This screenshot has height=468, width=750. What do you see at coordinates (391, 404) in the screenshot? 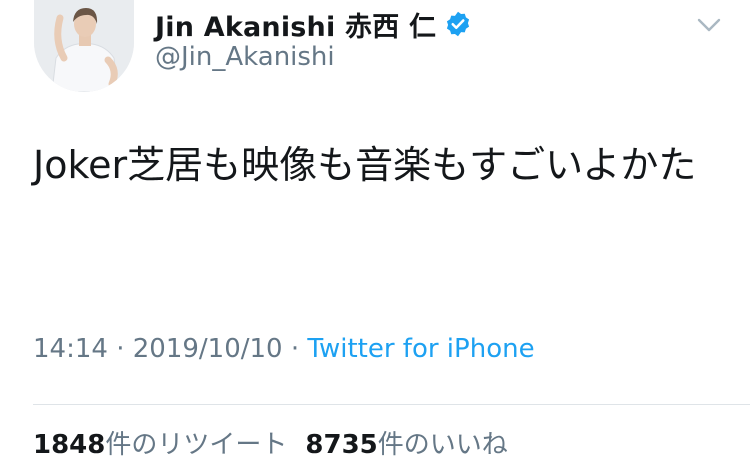
I see `divider` at bounding box center [391, 404].